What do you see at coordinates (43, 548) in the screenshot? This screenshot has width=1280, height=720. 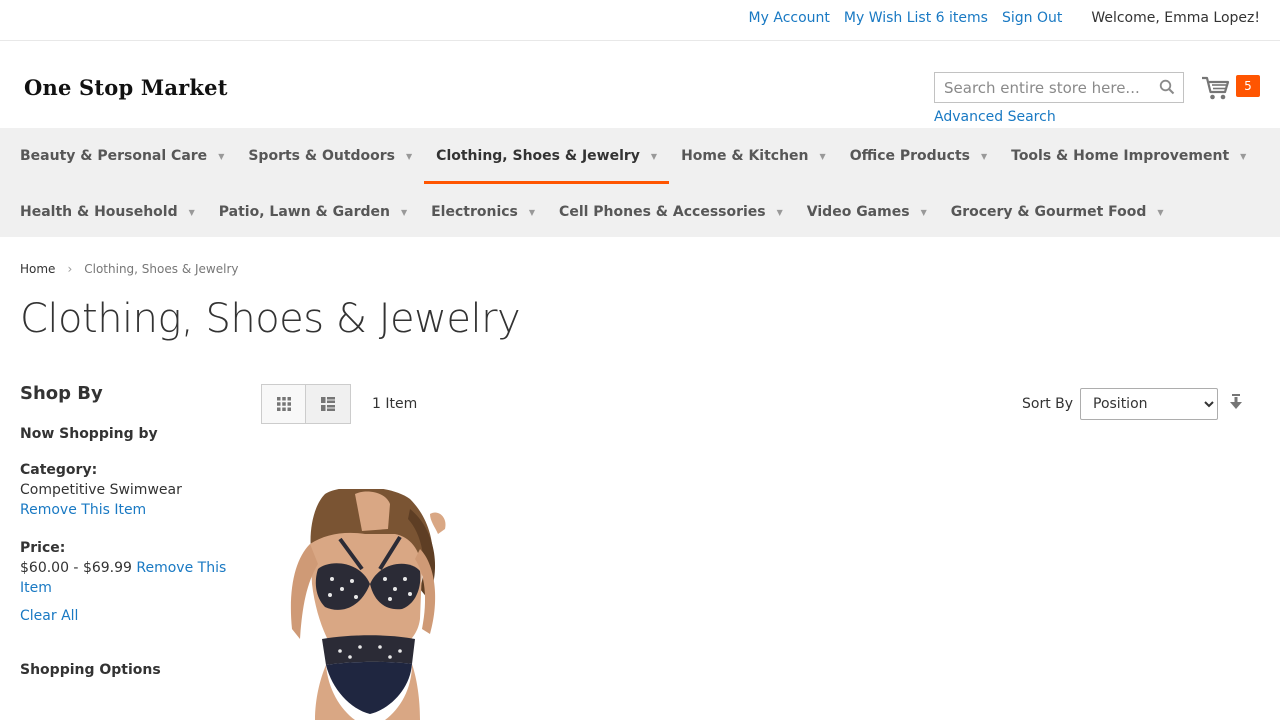 I see `filter-label: Price:` at bounding box center [43, 548].